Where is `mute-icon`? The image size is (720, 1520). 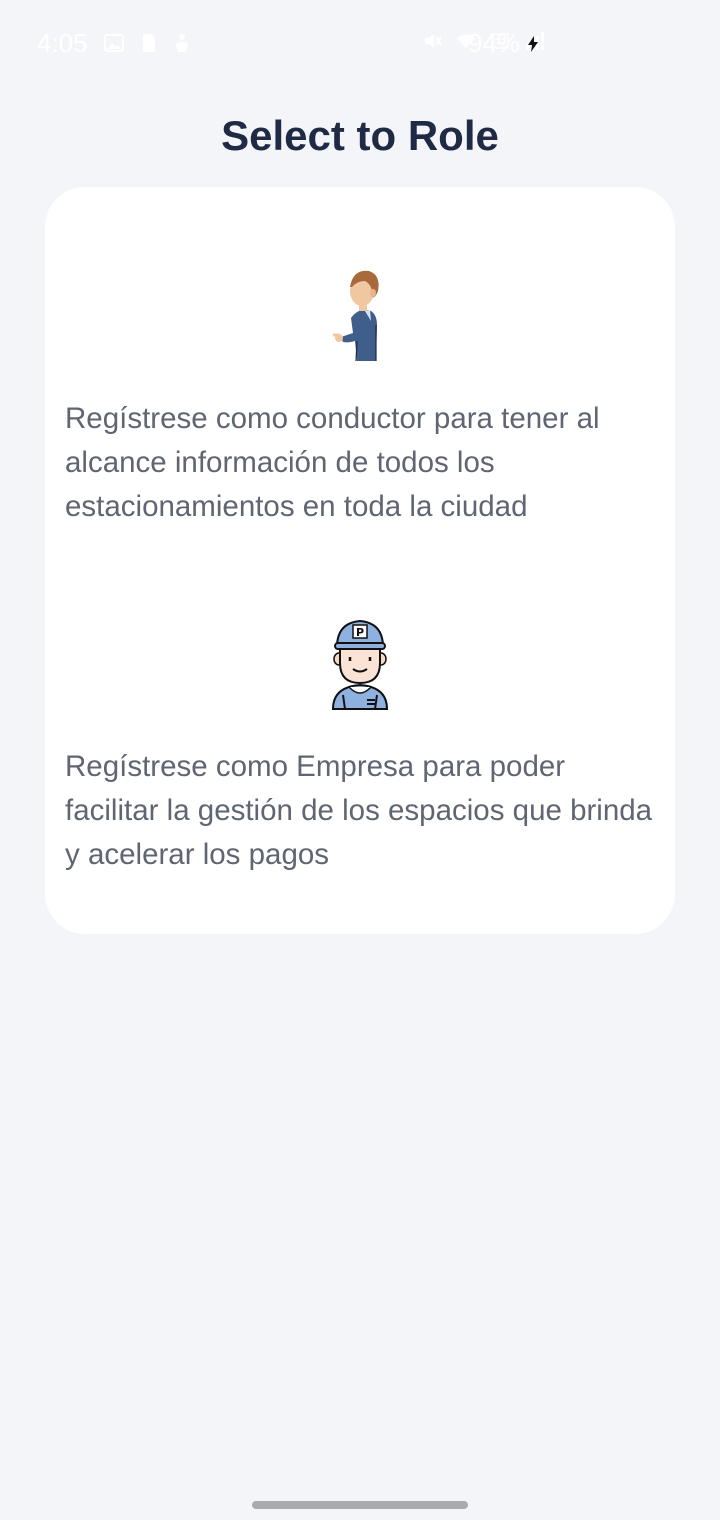 mute-icon is located at coordinates (433, 41).